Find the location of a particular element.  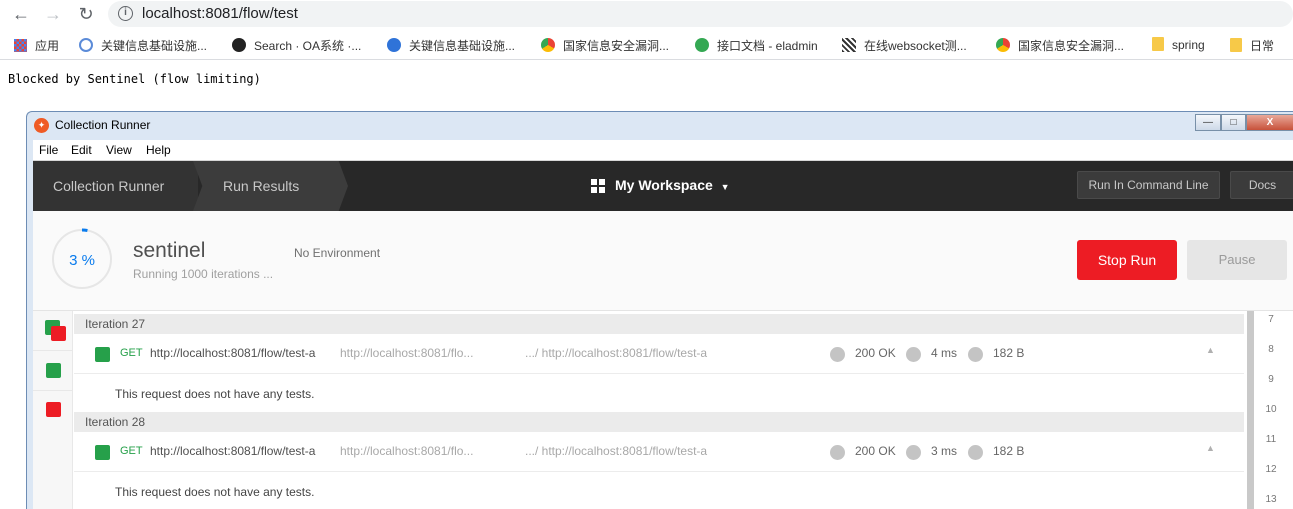

url-text: localhost:8081/flow/test is located at coordinates (220, 13).